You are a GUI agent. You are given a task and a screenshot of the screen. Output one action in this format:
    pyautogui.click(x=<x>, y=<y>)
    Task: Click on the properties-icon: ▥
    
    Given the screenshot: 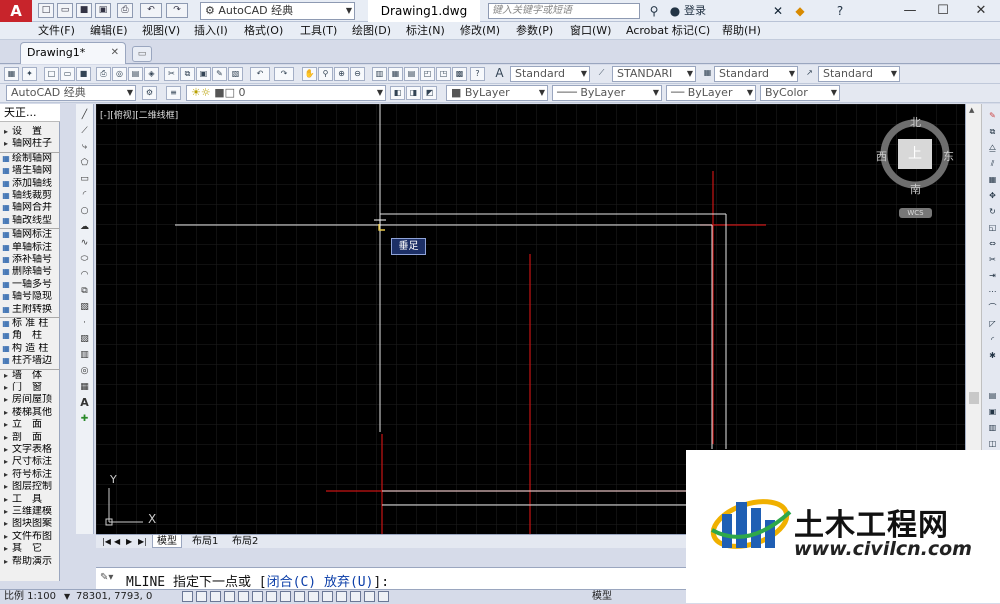 What is the action you would take?
    pyautogui.click(x=379, y=74)
    